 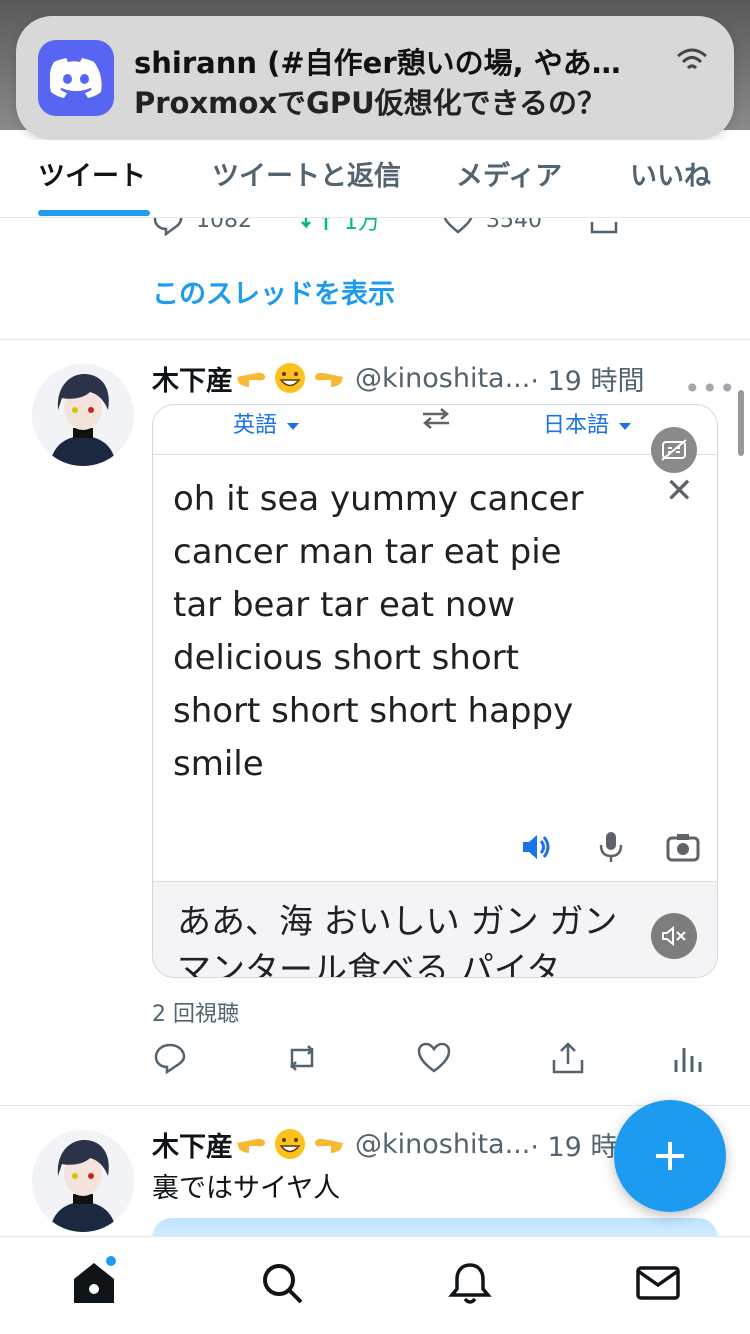 I want to click on retweet-button: 1万, so click(x=340, y=227).